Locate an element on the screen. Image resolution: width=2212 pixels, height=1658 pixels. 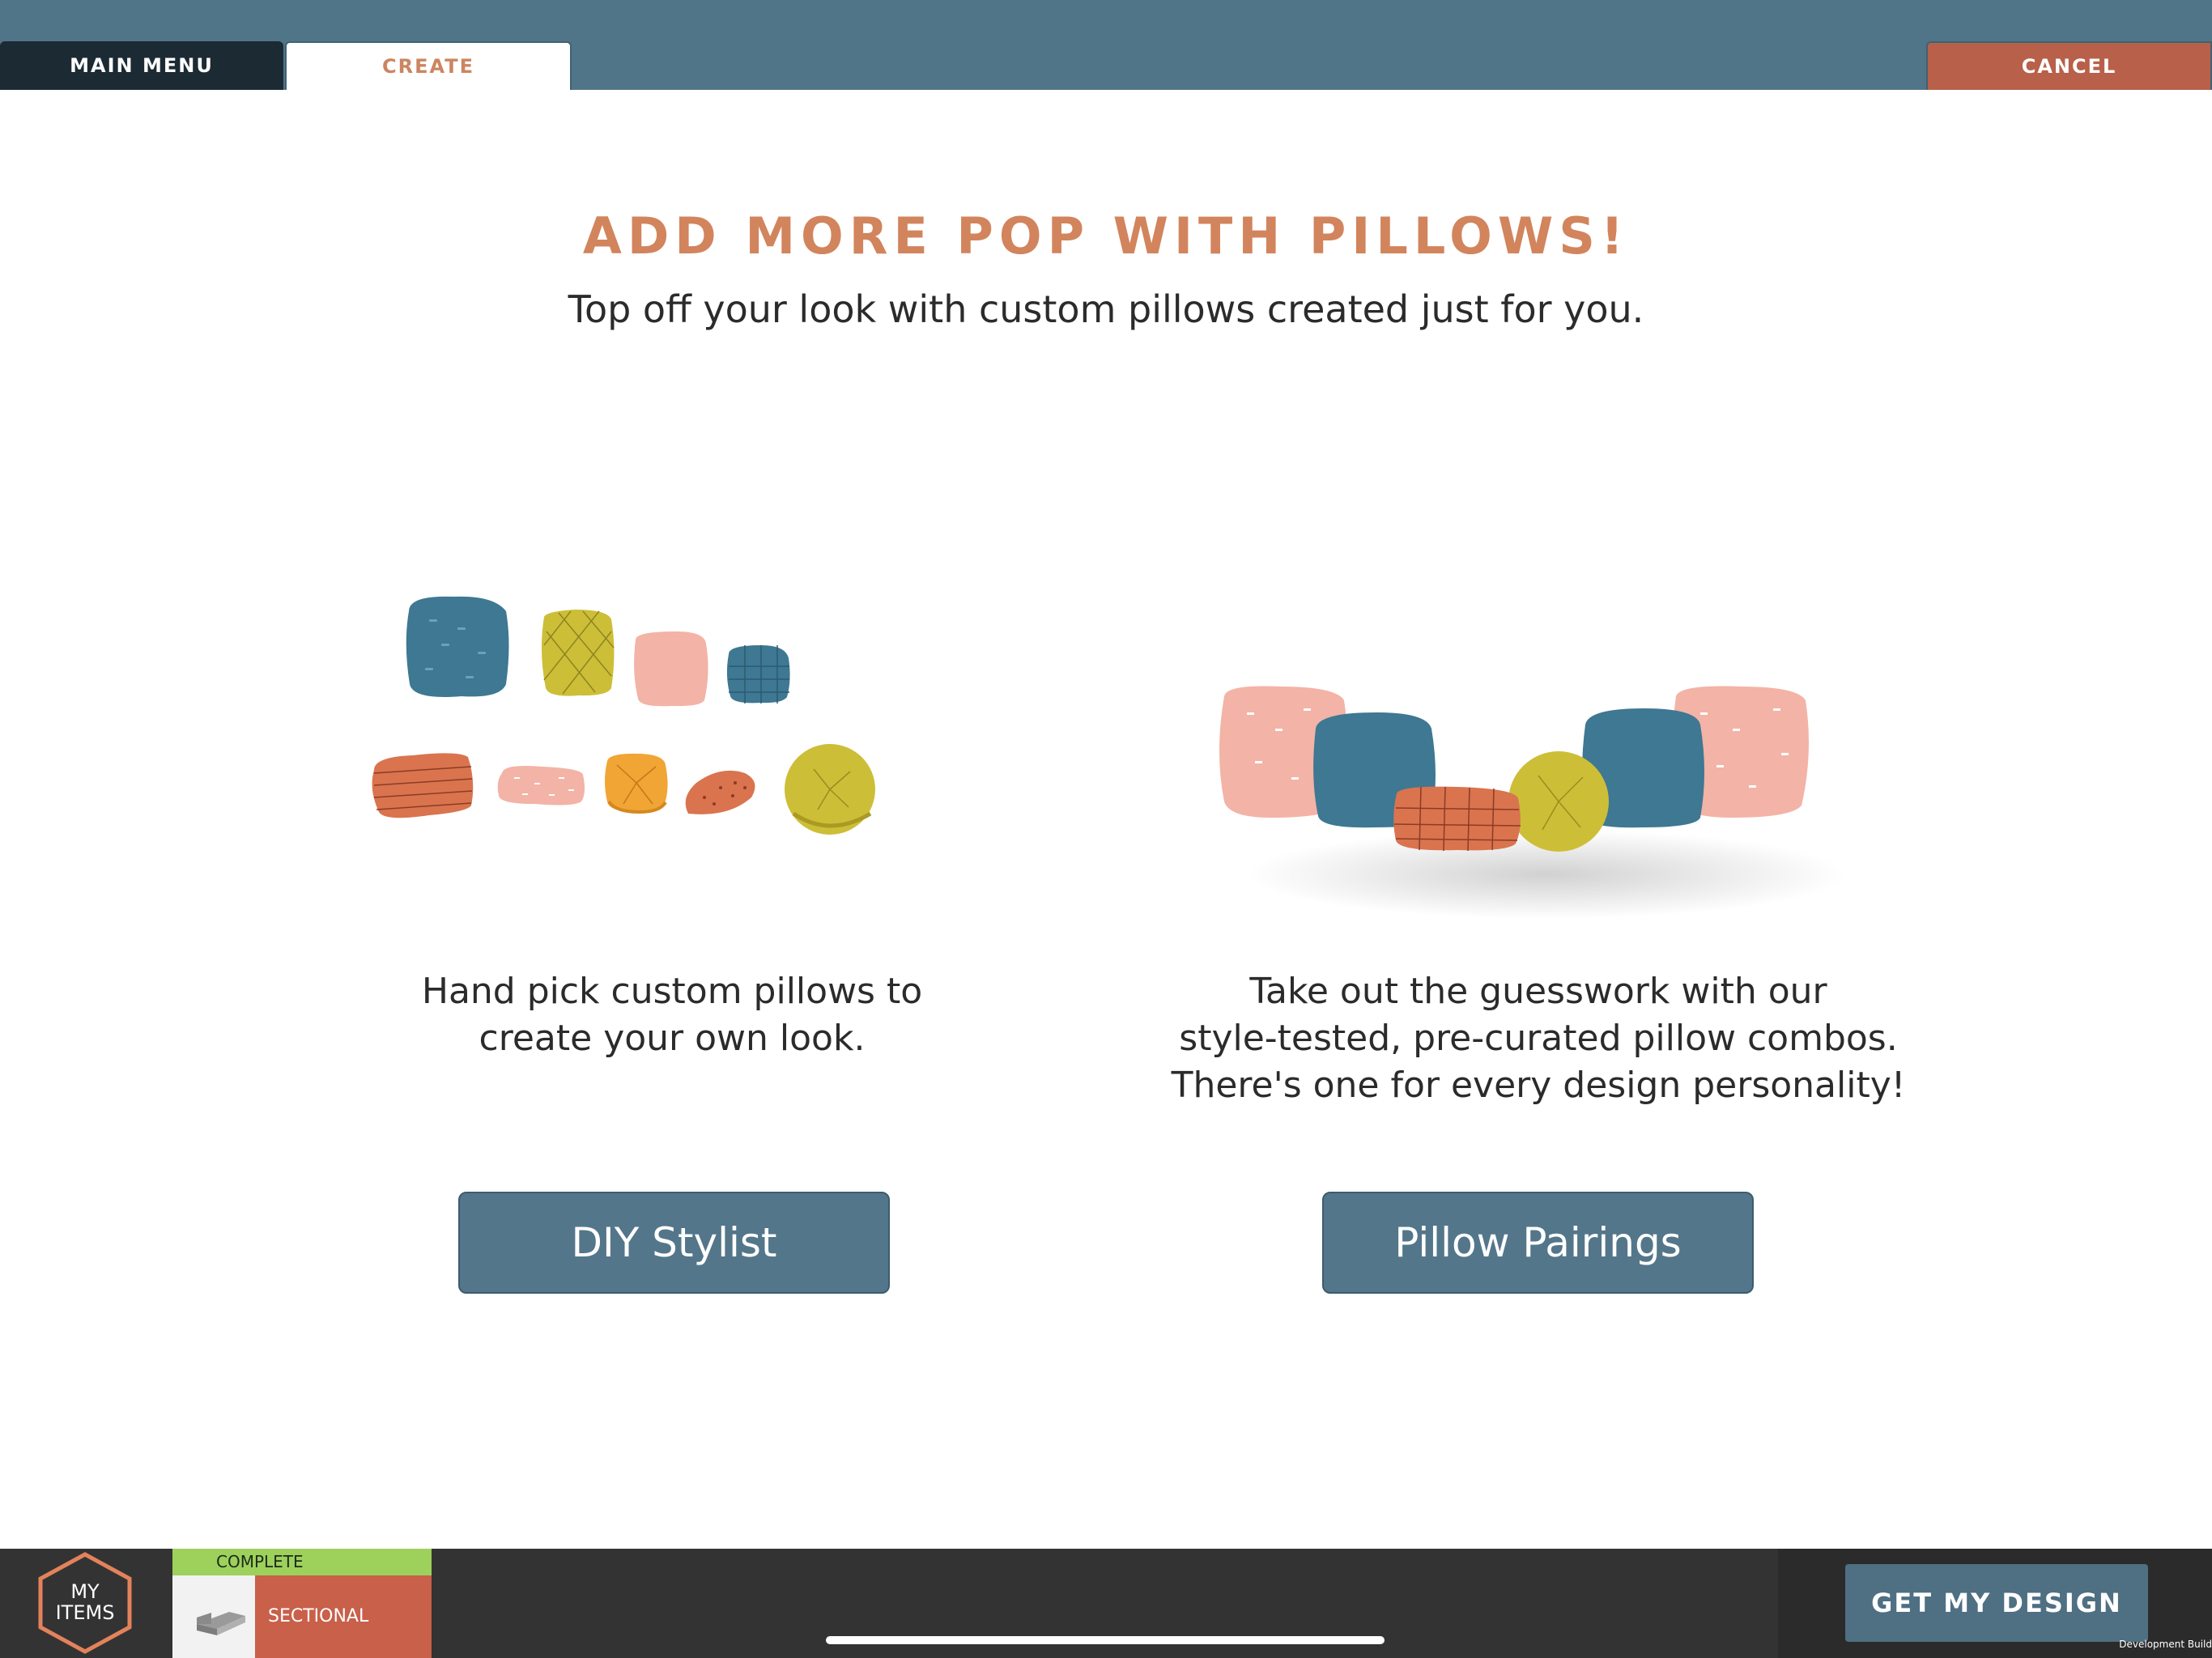
pairings-description-line: style-tested, pre-curated pillow combos. is located at coordinates (1539, 1038).